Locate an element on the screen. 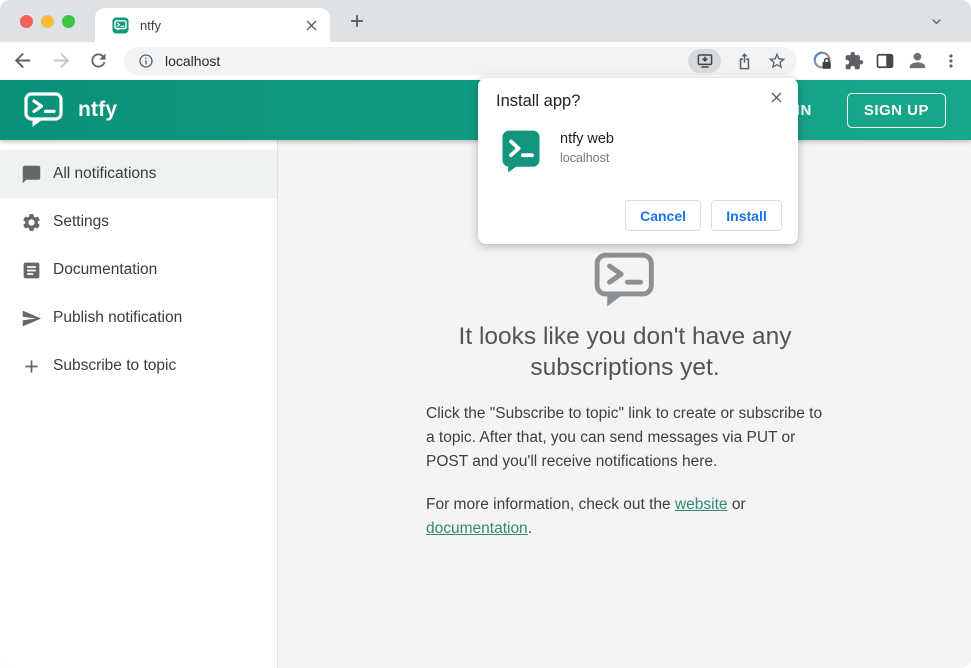 Image resolution: width=971 pixels, height=668 pixels. tab-title: ntfy is located at coordinates (150, 25).